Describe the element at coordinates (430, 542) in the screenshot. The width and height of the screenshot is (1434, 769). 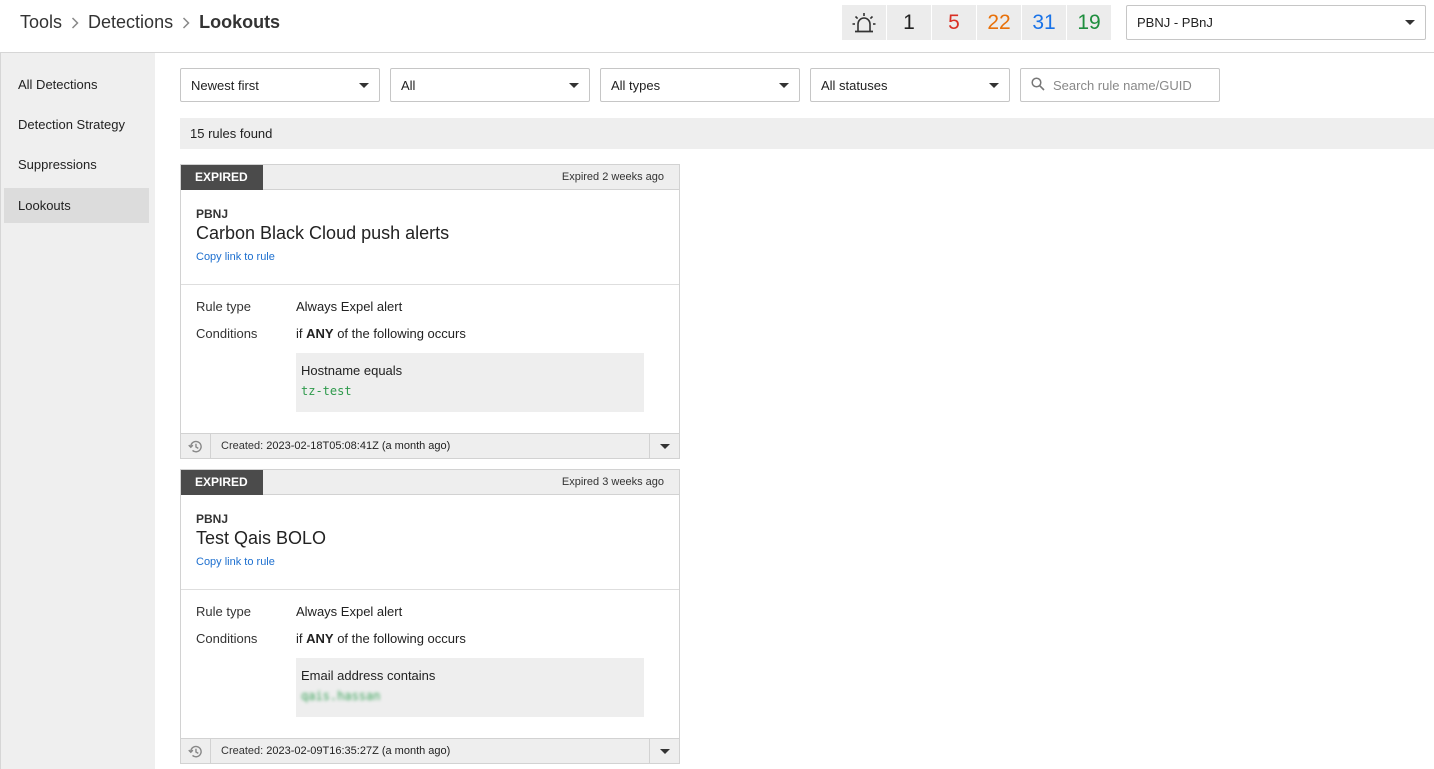
I see `rule-summary: PBNJ Test Qais BOLO Copy link to rule` at that location.